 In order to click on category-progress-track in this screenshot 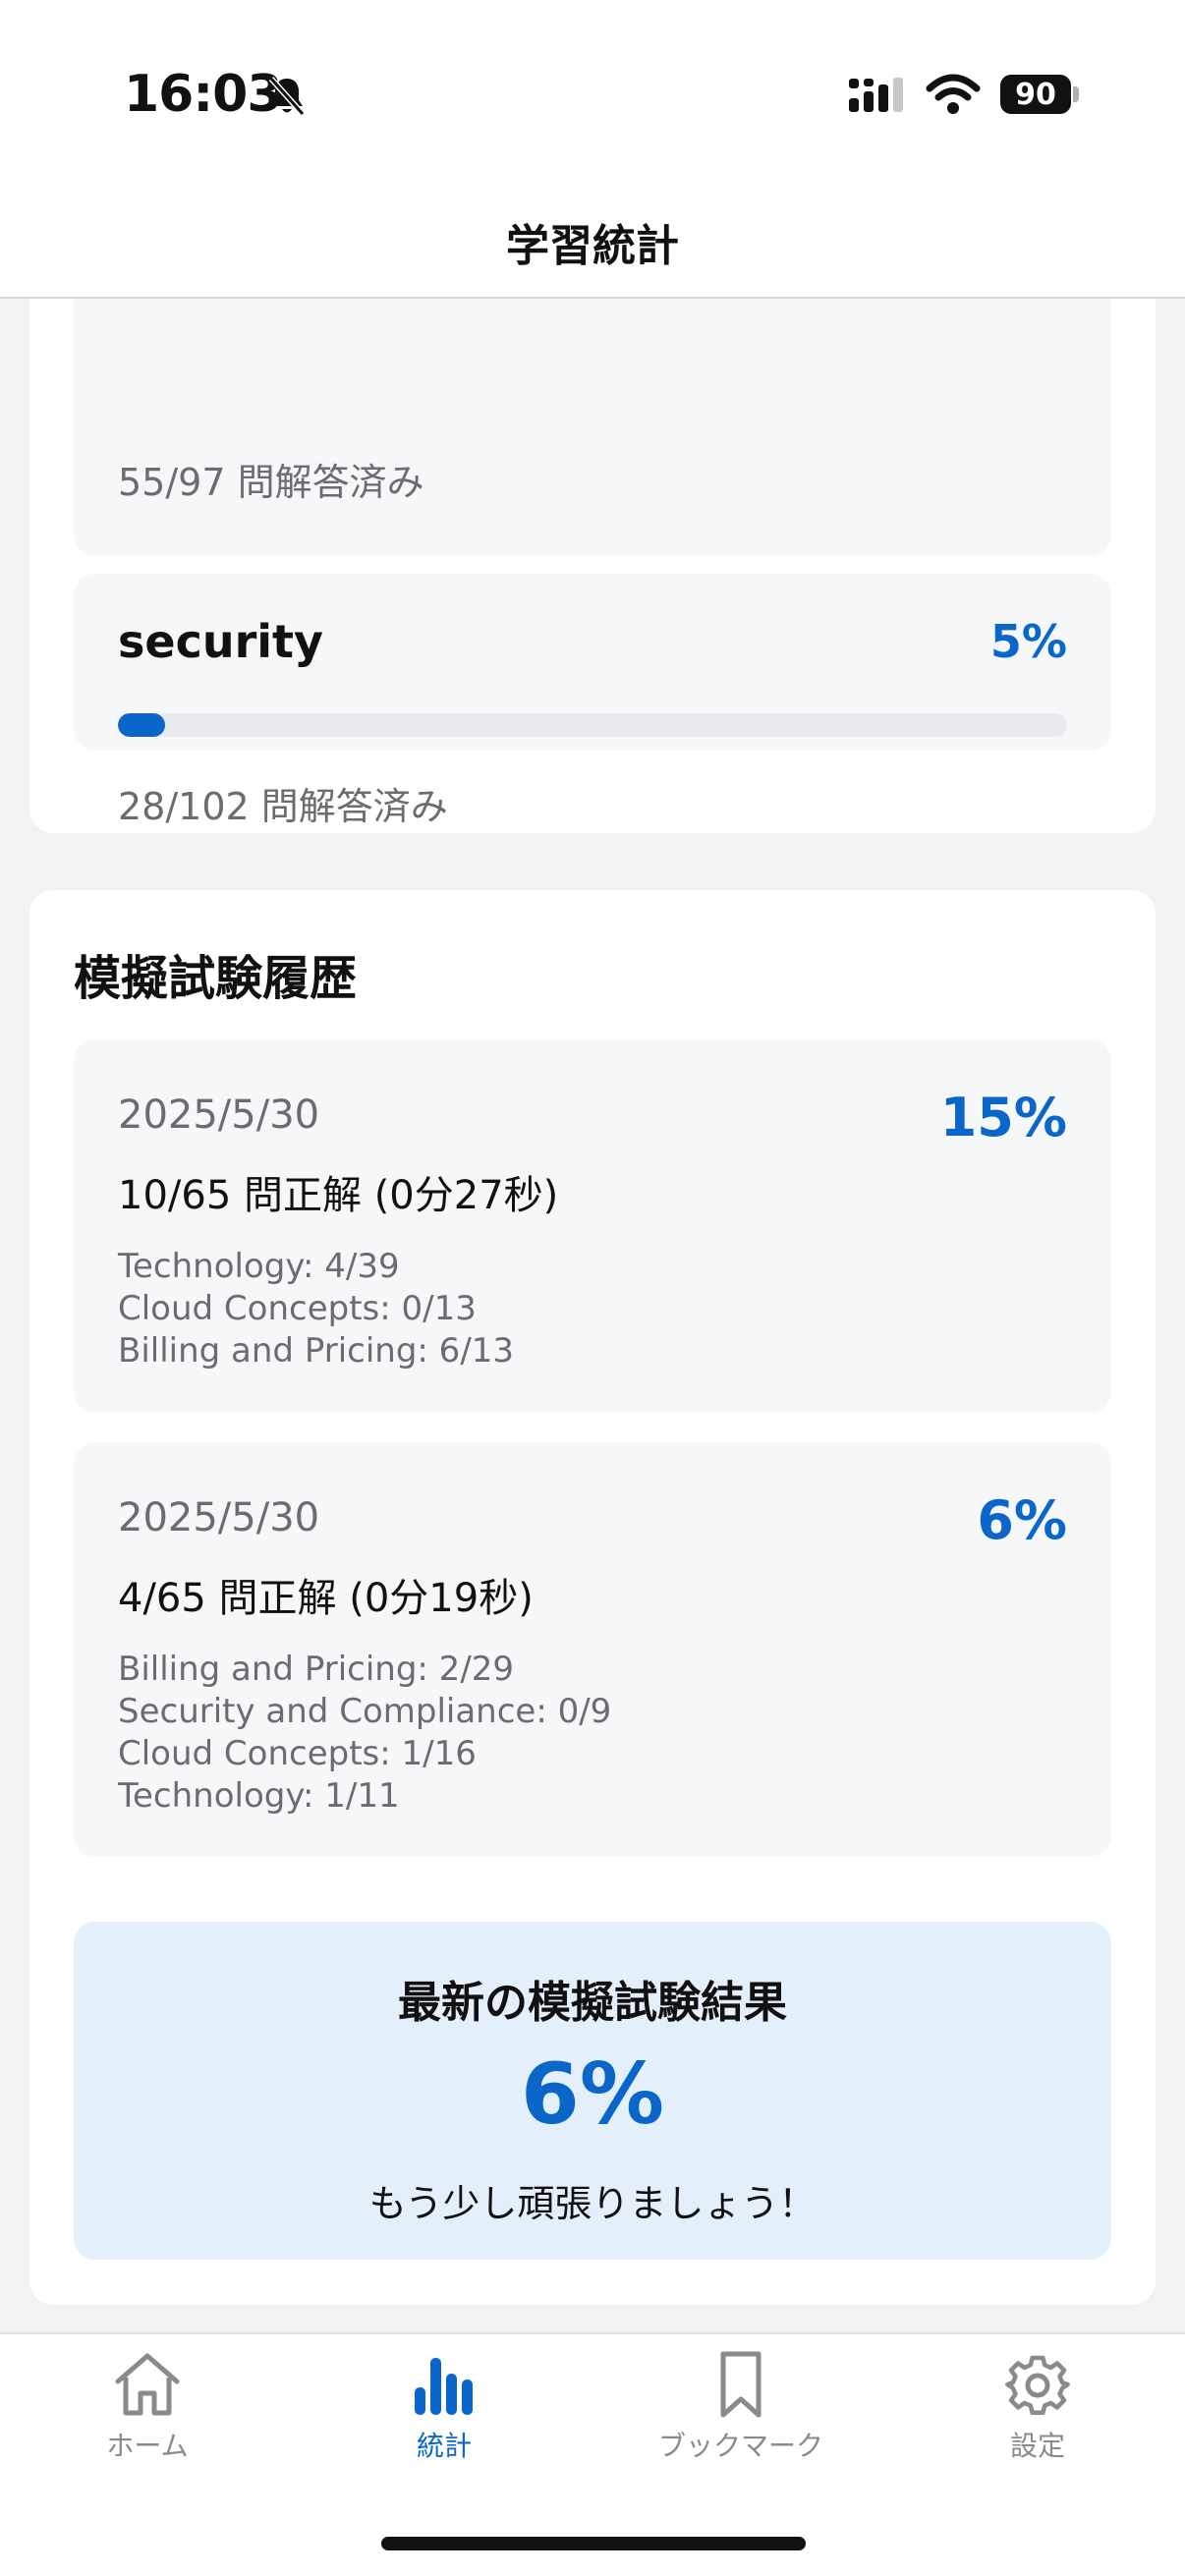, I will do `click(592, 725)`.